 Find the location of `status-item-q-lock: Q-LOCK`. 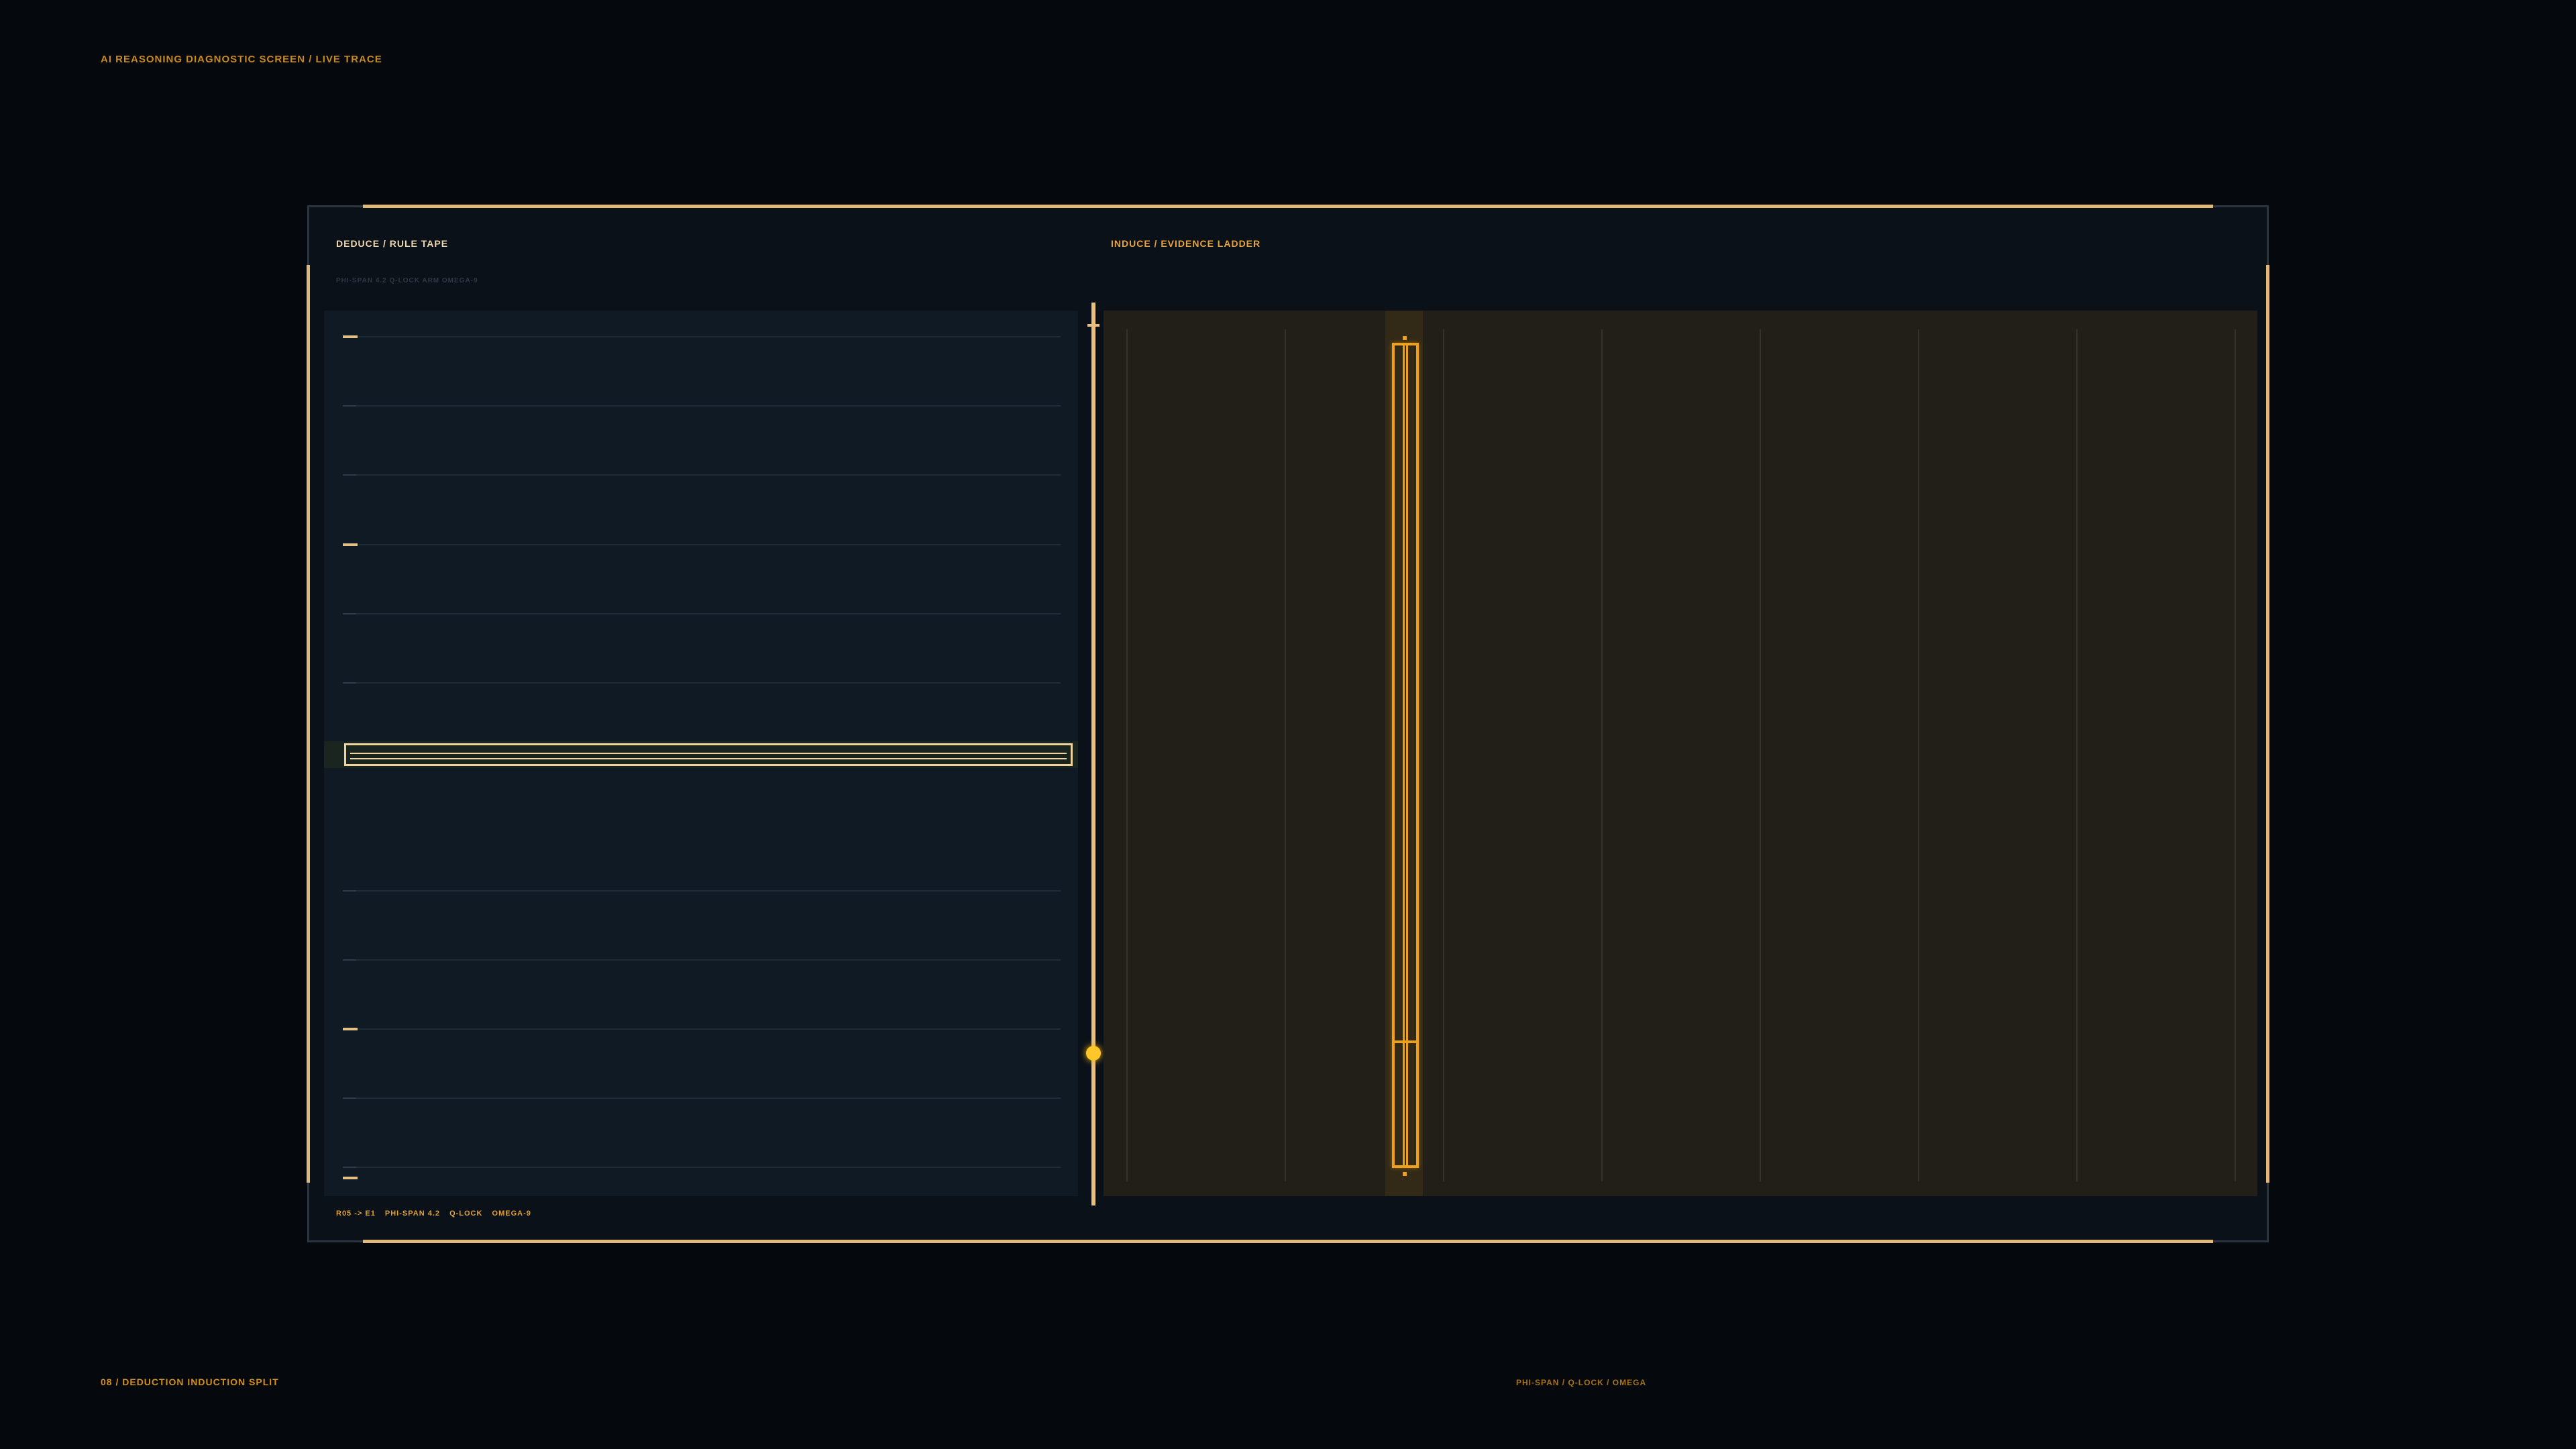

status-item-q-lock: Q-LOCK is located at coordinates (466, 1214).